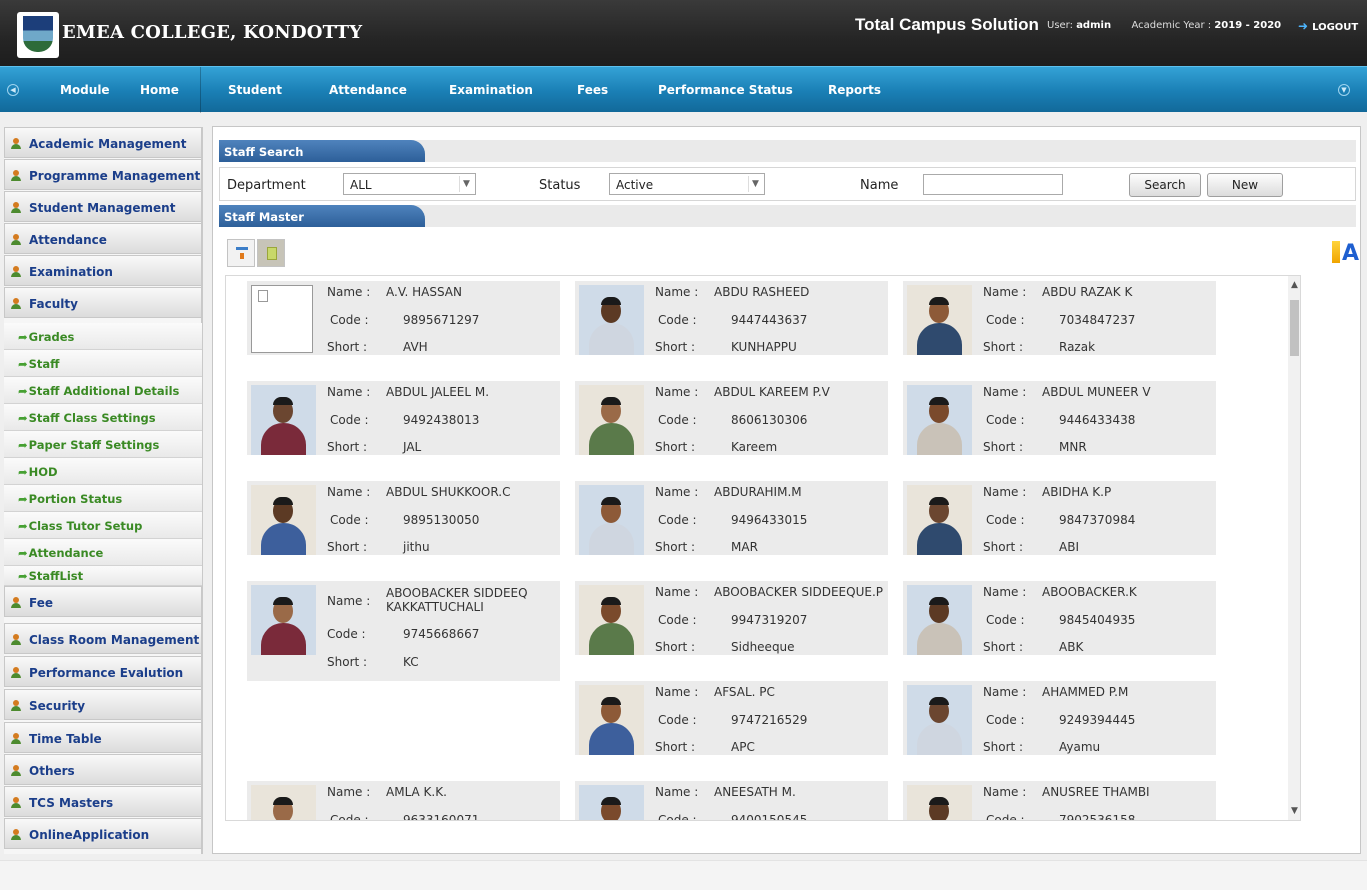 The height and width of the screenshot is (890, 1367). Describe the element at coordinates (103, 769) in the screenshot. I see `sidebar-item-others: Others` at that location.